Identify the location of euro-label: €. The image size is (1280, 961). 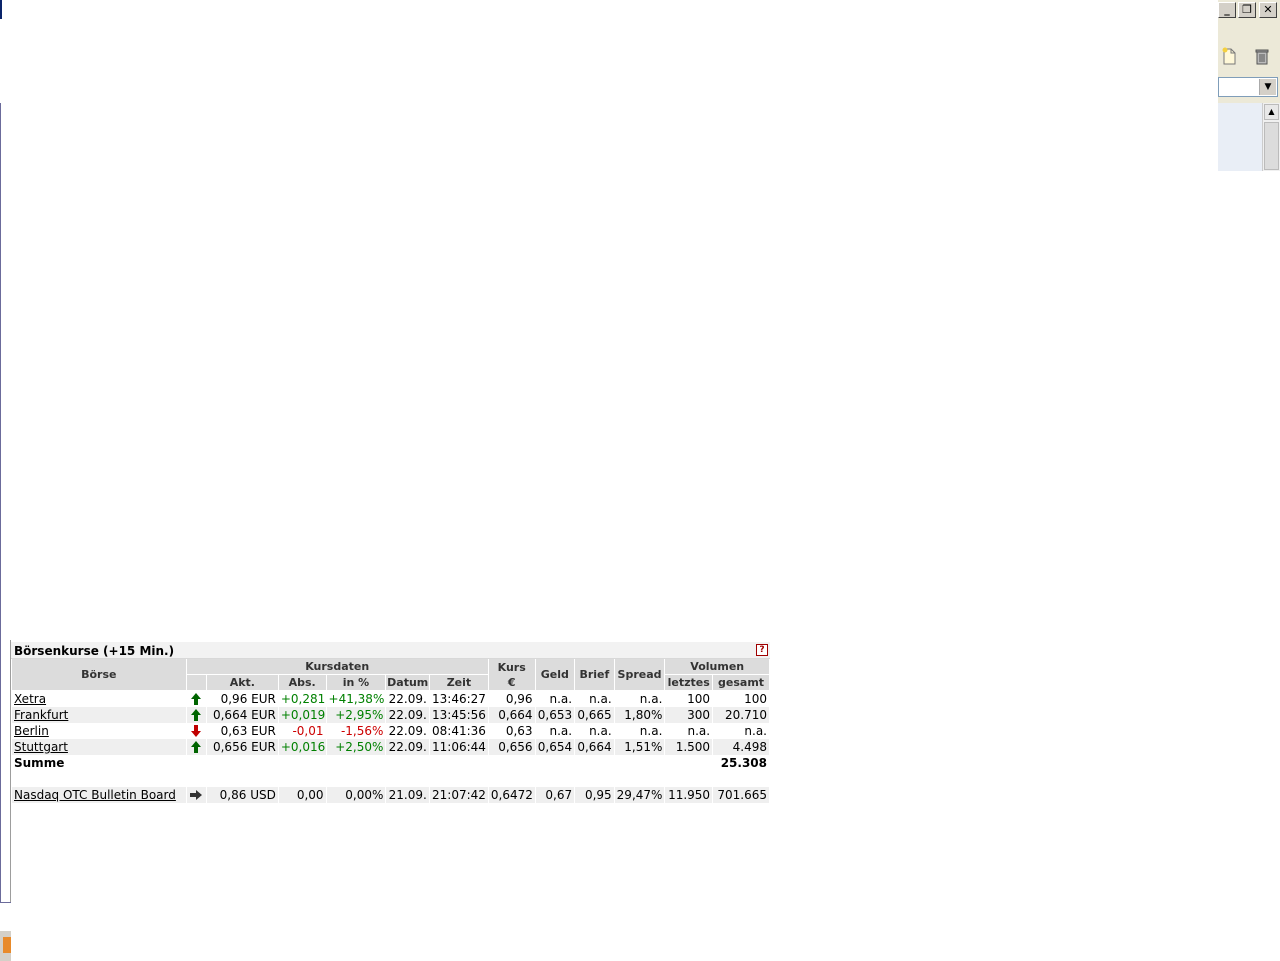
(511, 682).